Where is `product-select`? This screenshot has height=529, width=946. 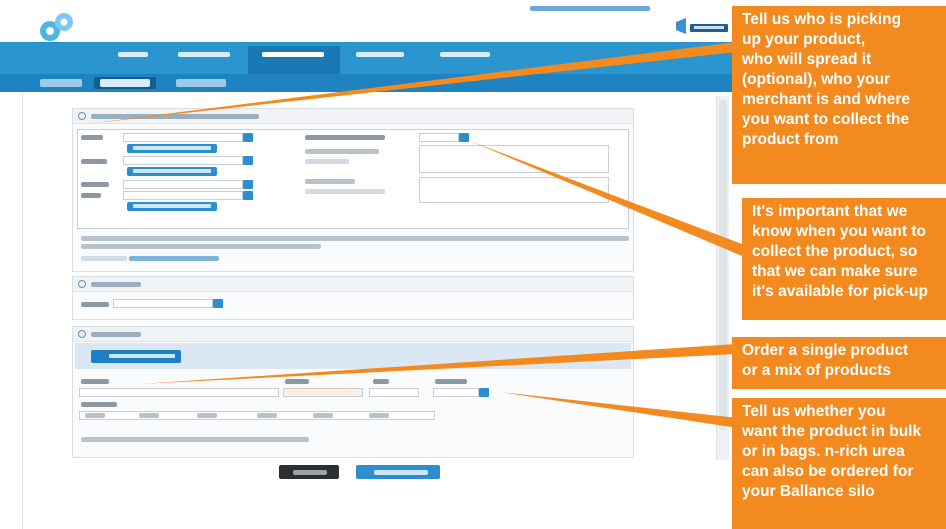
product-select is located at coordinates (179, 392).